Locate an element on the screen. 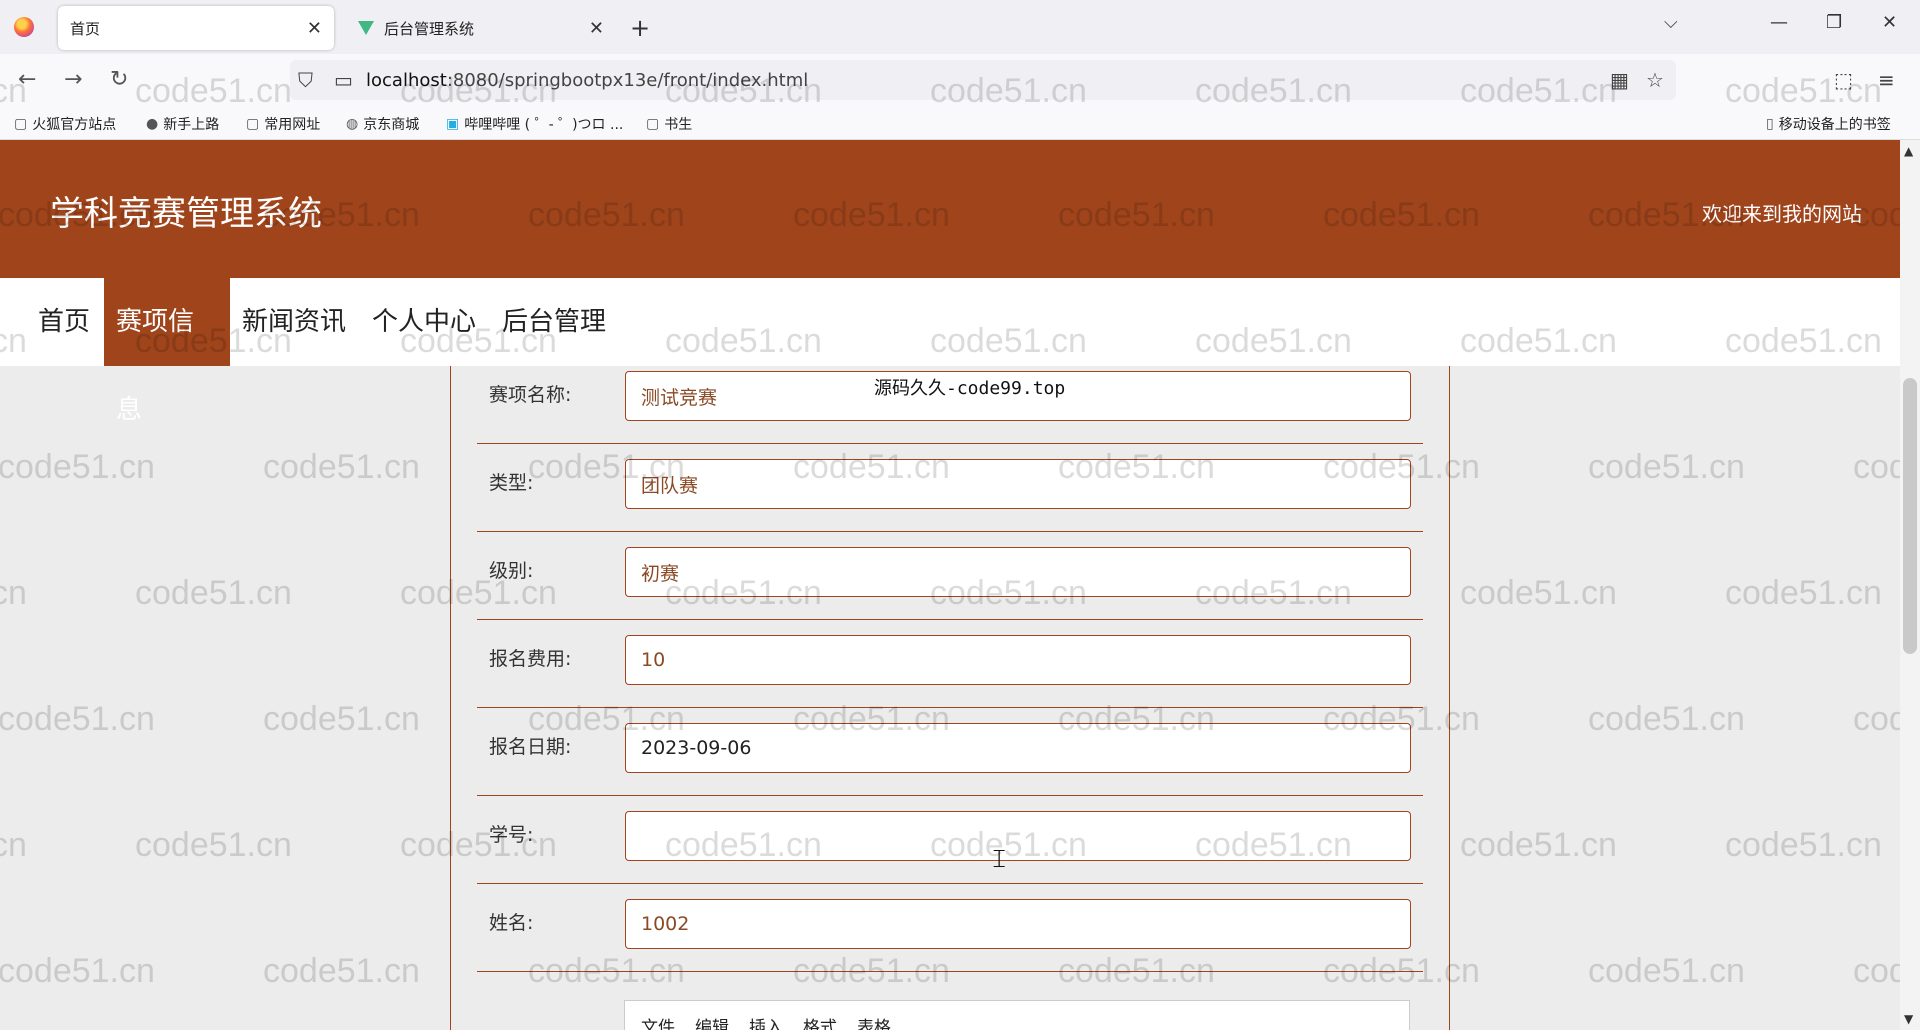 The image size is (1920, 1030). form-row-level: 级别: is located at coordinates (950, 576).